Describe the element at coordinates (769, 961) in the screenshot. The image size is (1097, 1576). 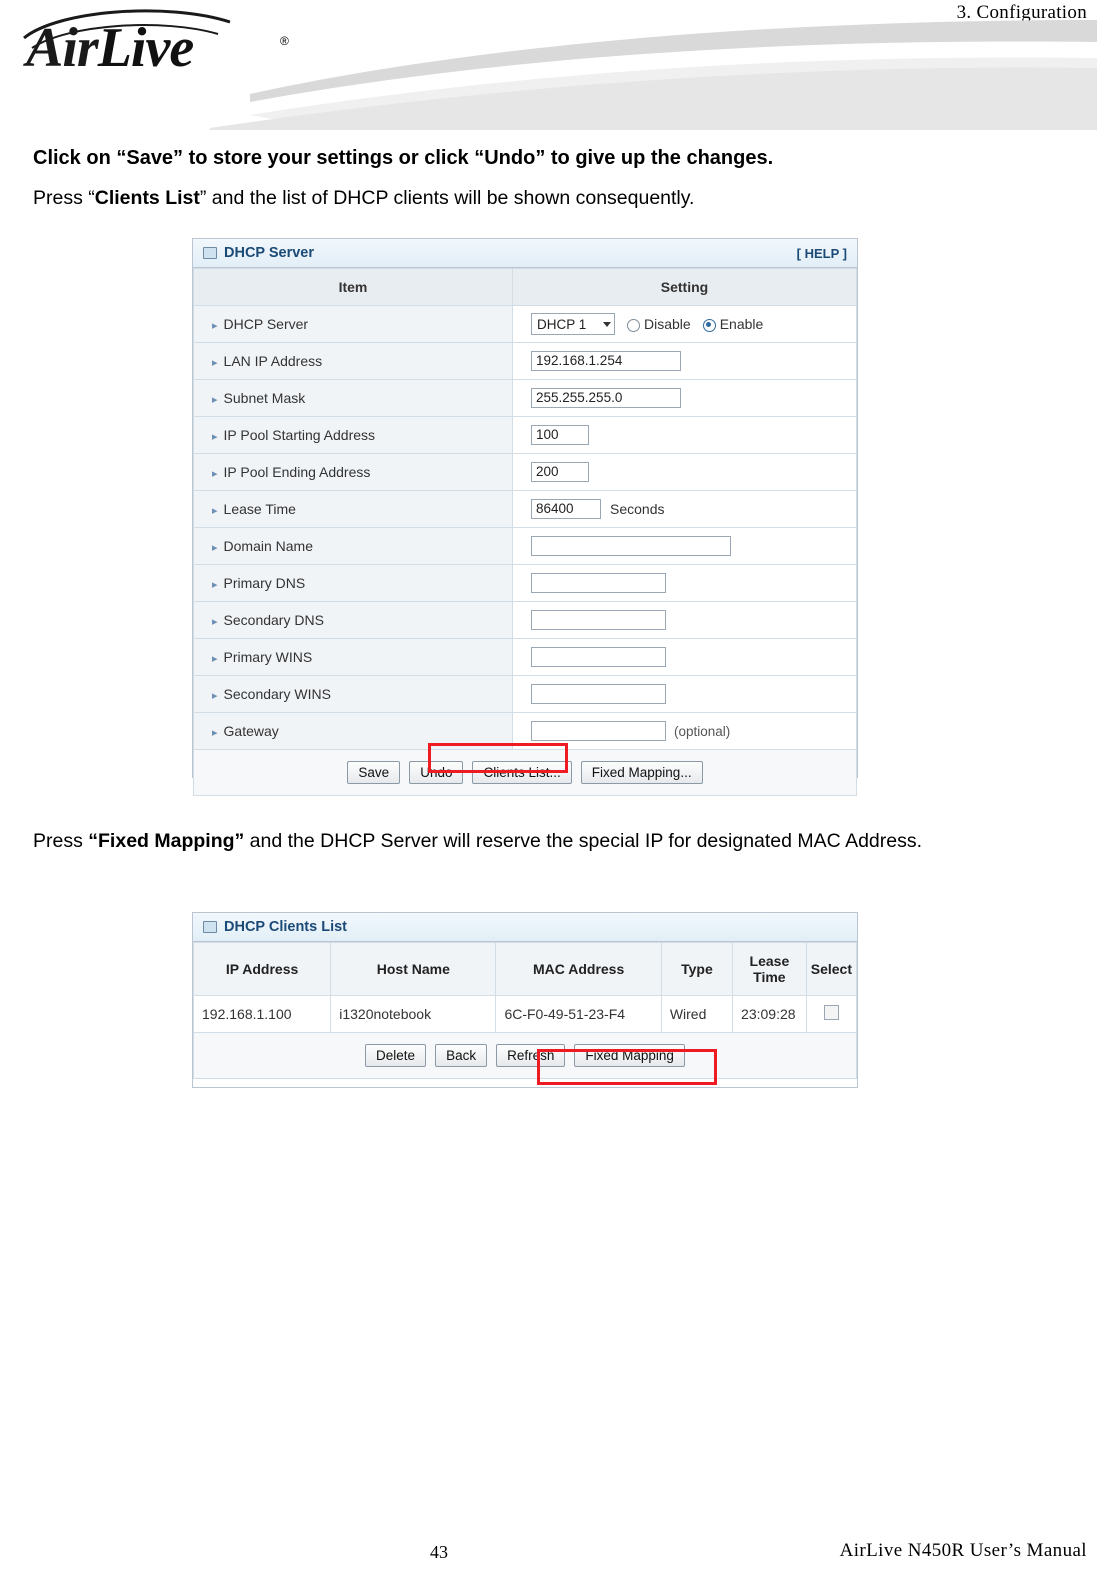
I see `lease-time-line1: Lease` at that location.